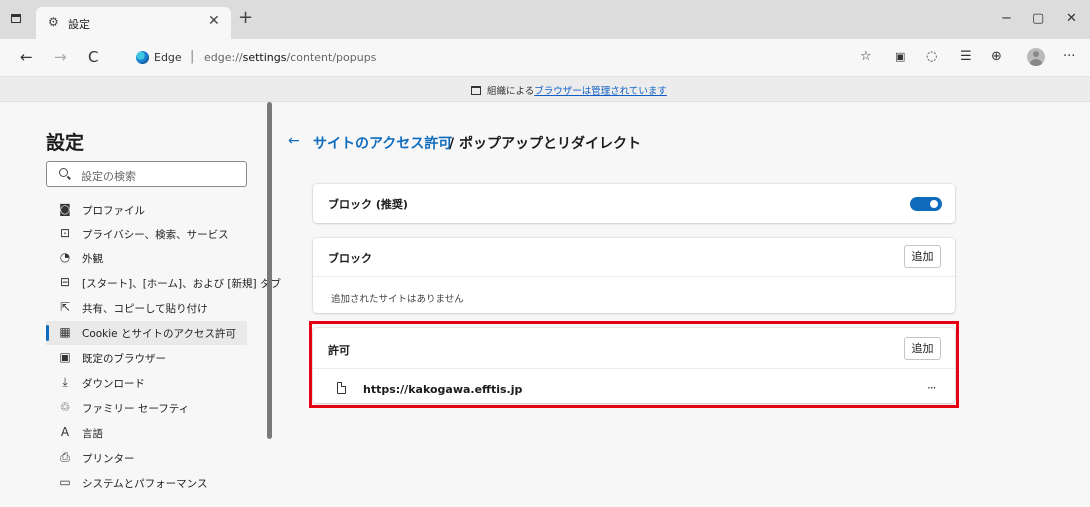 The image size is (1090, 507). What do you see at coordinates (146, 308) in the screenshot?
I see `sidebar-item-share: ⇱ 共有、コピーして貼り付け` at bounding box center [146, 308].